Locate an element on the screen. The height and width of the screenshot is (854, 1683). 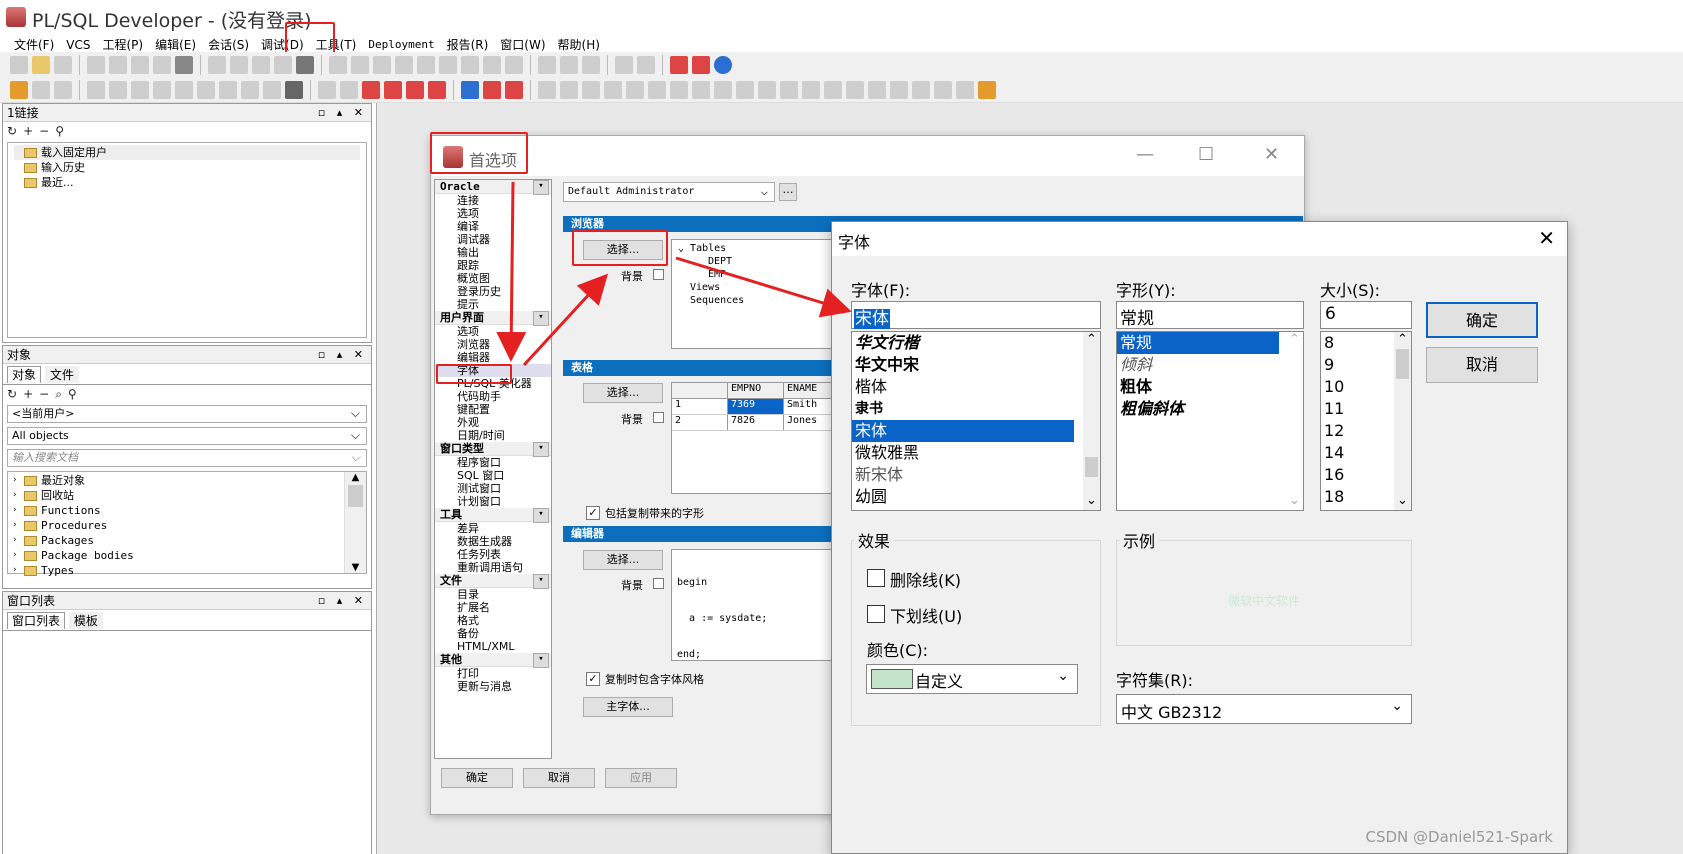
arrow-to-select is located at coordinates (565, 320).